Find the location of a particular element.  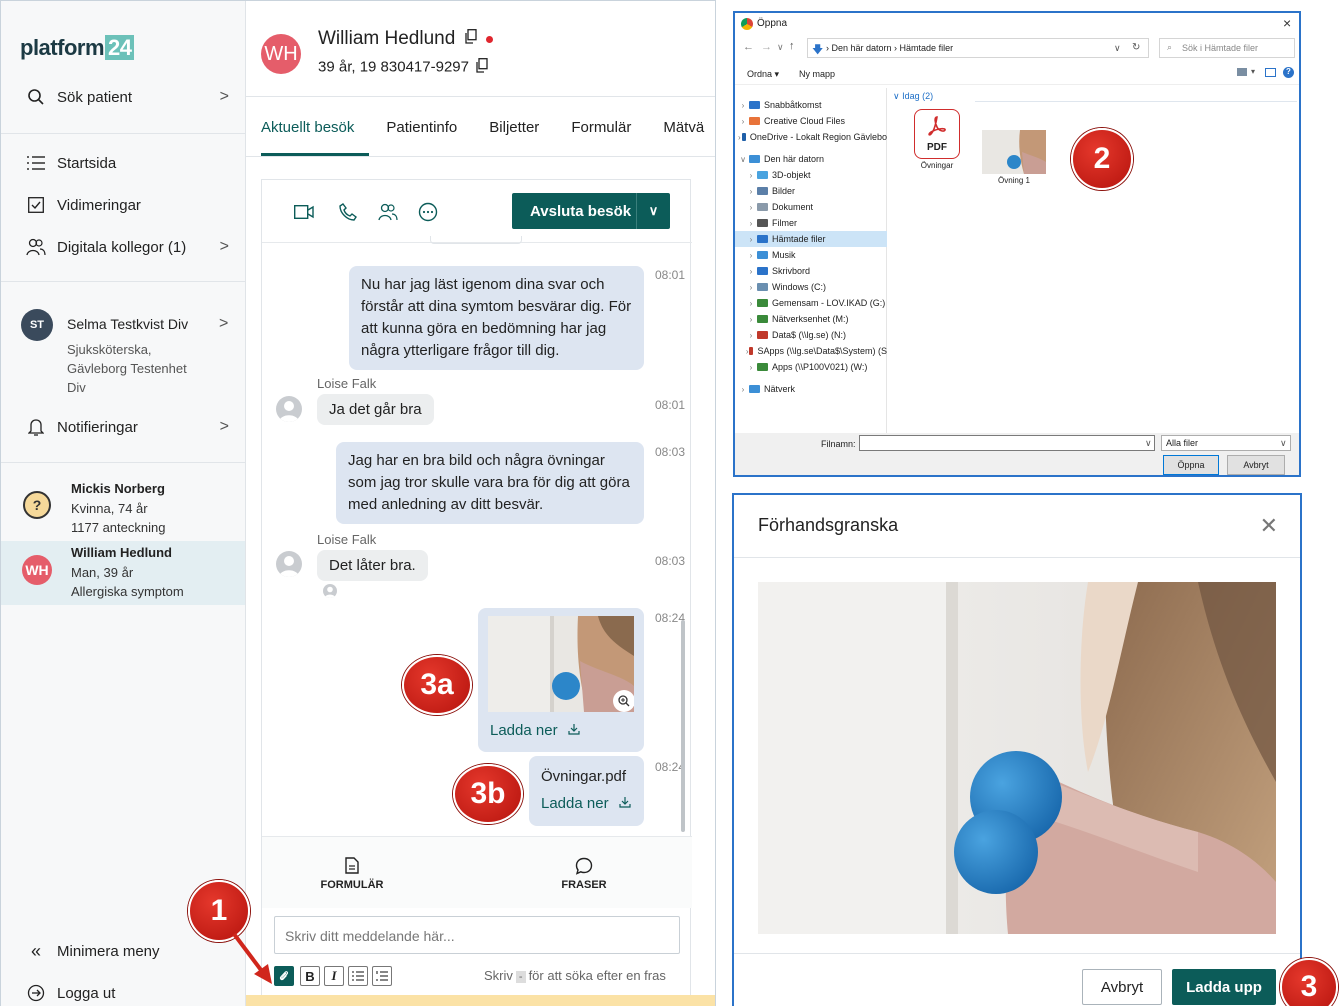

tree-item: › Windows (C:) is located at coordinates (811, 287).